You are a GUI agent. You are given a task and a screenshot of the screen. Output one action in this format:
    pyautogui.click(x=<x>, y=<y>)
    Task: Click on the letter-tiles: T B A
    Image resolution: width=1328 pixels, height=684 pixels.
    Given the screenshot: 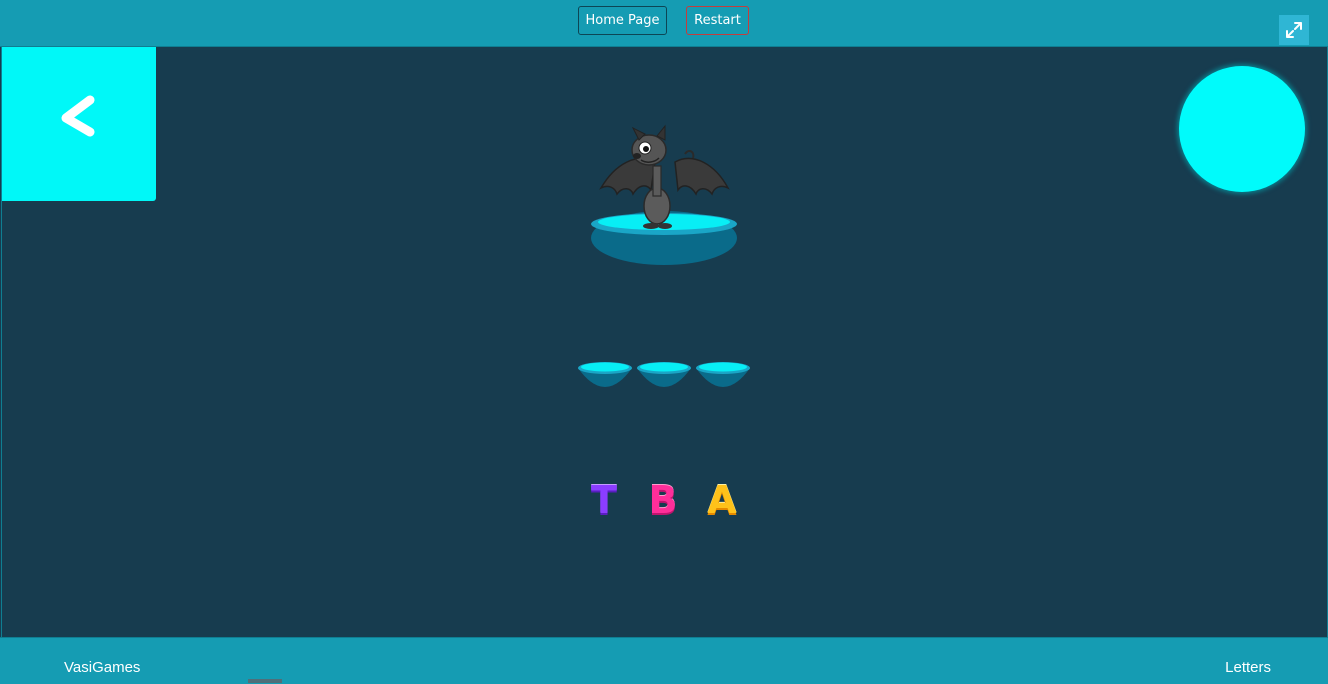 What is the action you would take?
    pyautogui.click(x=665, y=501)
    